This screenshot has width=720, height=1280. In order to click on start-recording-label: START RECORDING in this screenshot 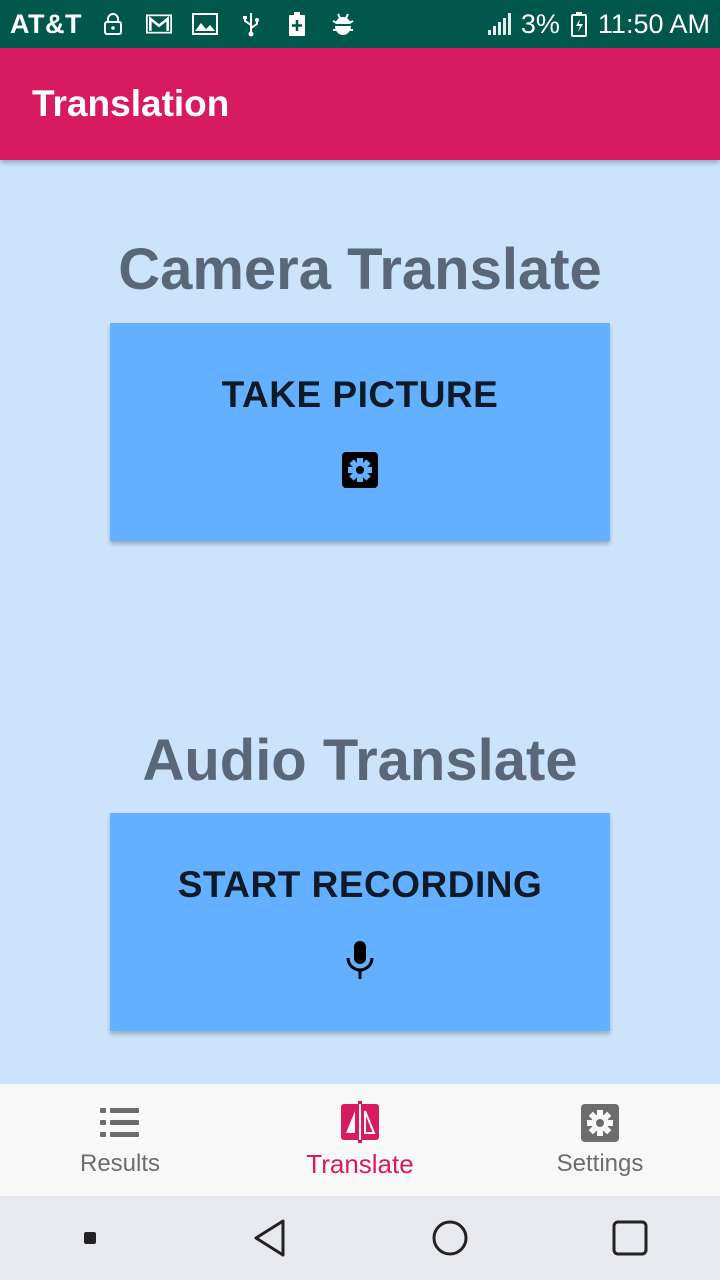, I will do `click(360, 884)`.